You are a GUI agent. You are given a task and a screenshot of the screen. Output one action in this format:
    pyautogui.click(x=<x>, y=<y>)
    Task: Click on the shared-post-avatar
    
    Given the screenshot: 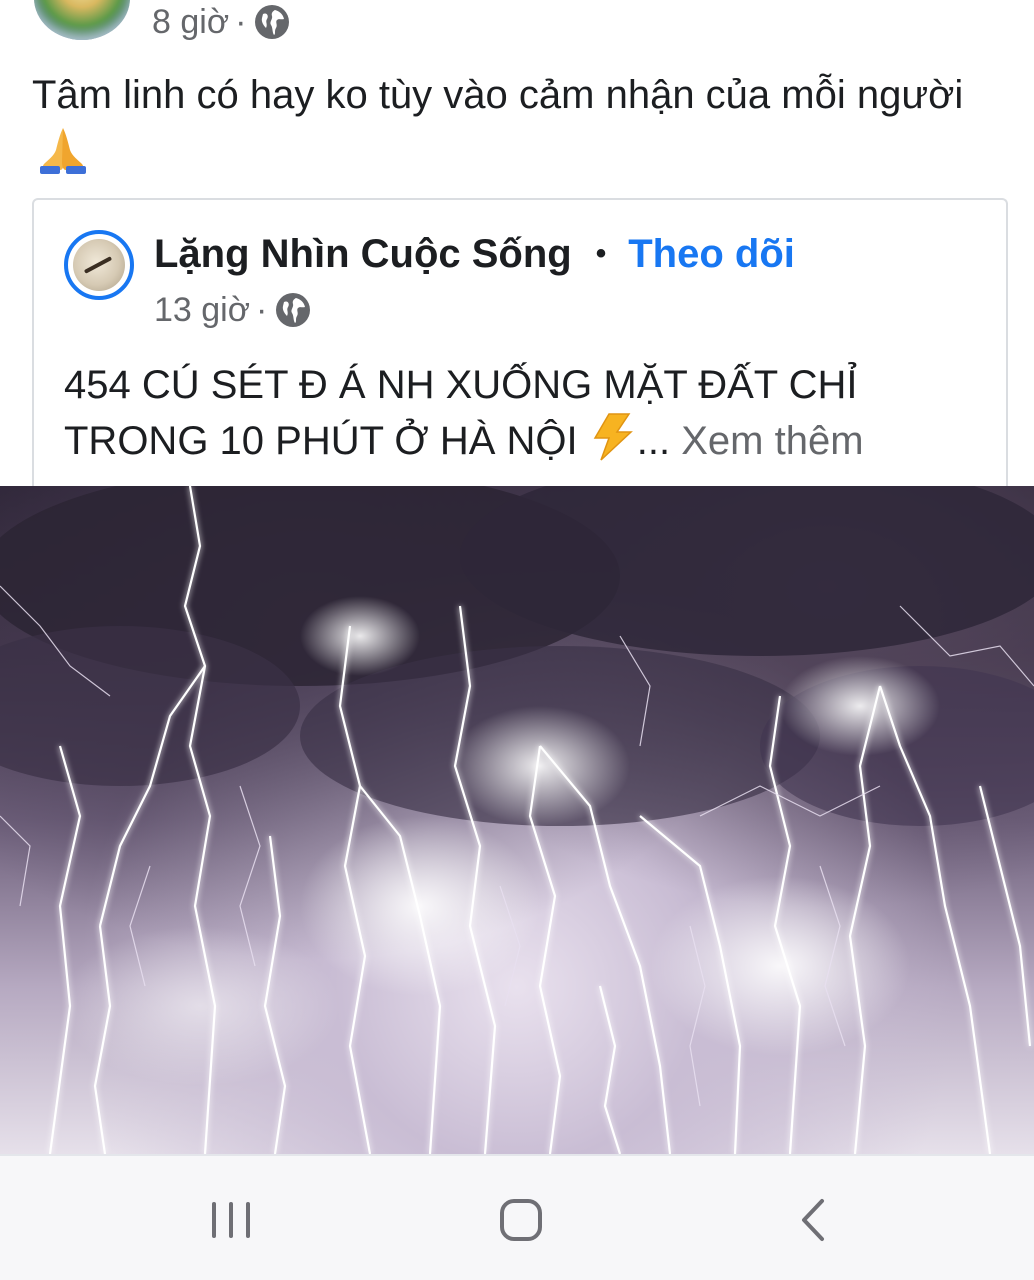 What is the action you would take?
    pyautogui.click(x=99, y=265)
    